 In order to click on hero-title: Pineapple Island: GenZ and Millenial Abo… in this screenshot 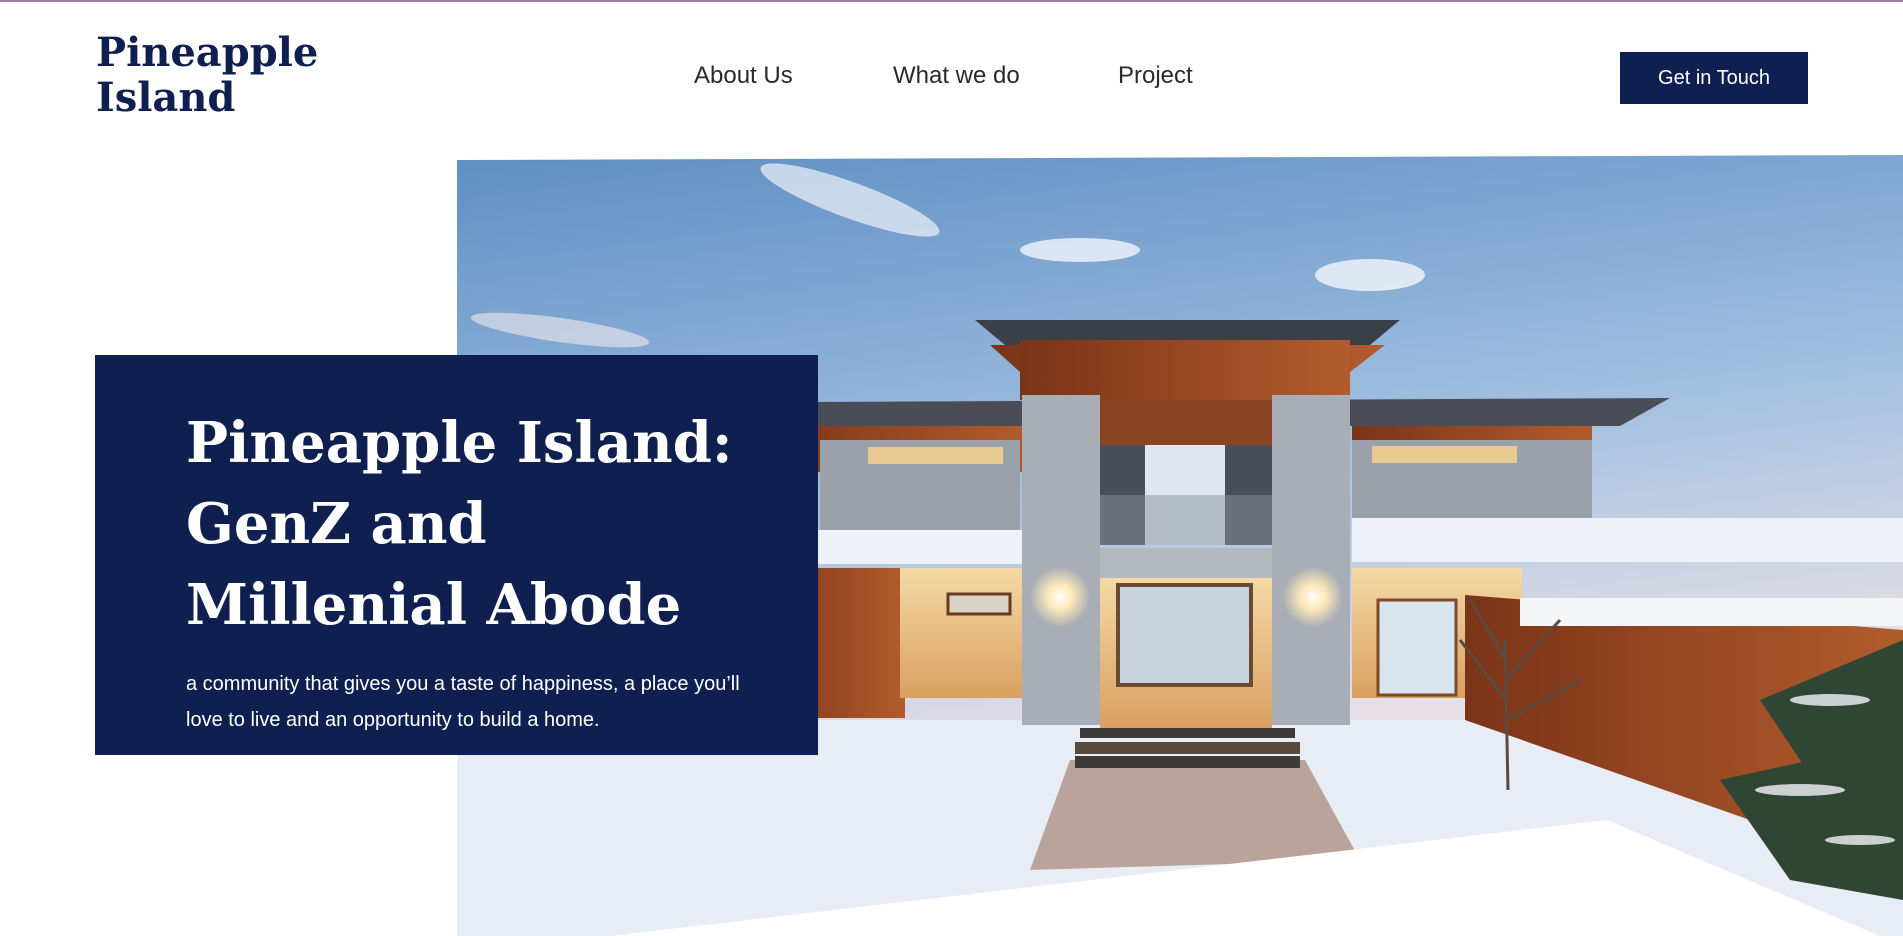, I will do `click(459, 524)`.